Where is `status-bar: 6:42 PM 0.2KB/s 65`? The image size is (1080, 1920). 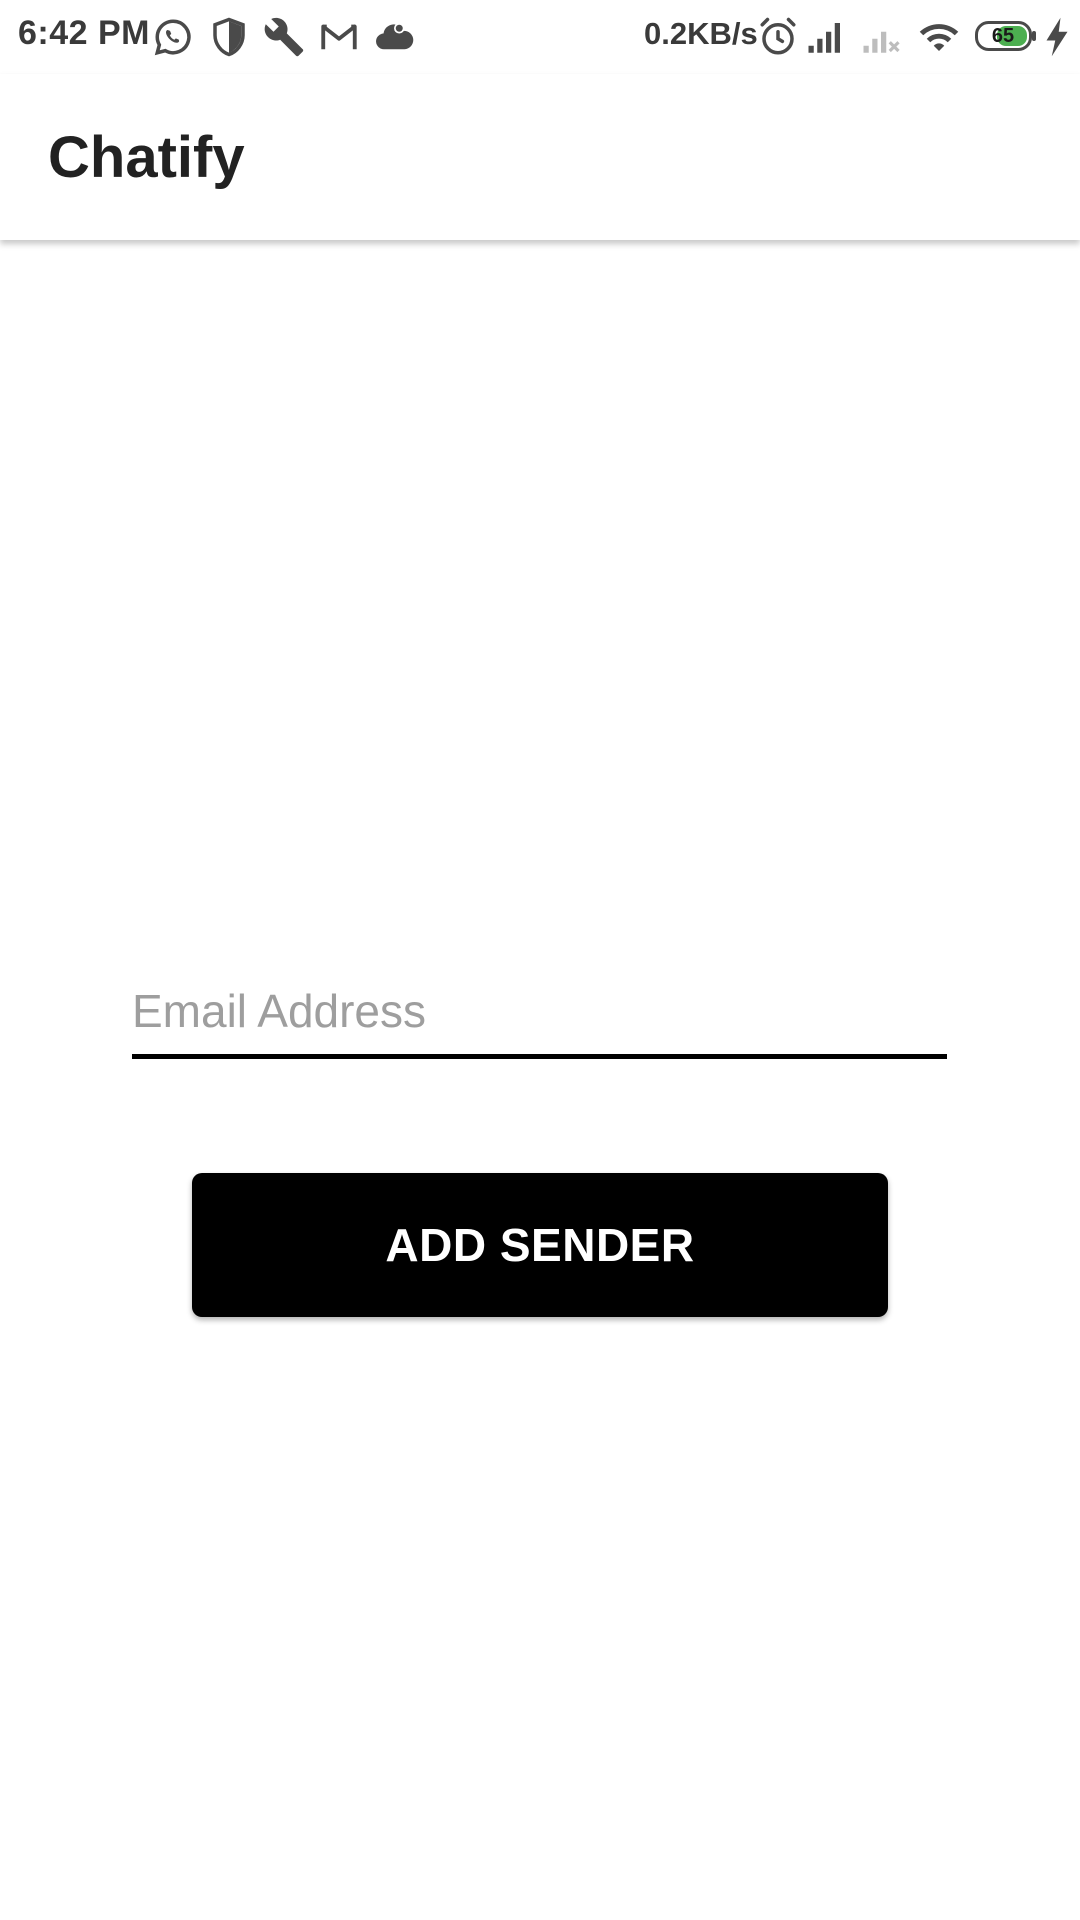
status-bar: 6:42 PM 0.2KB/s 65 is located at coordinates (540, 37).